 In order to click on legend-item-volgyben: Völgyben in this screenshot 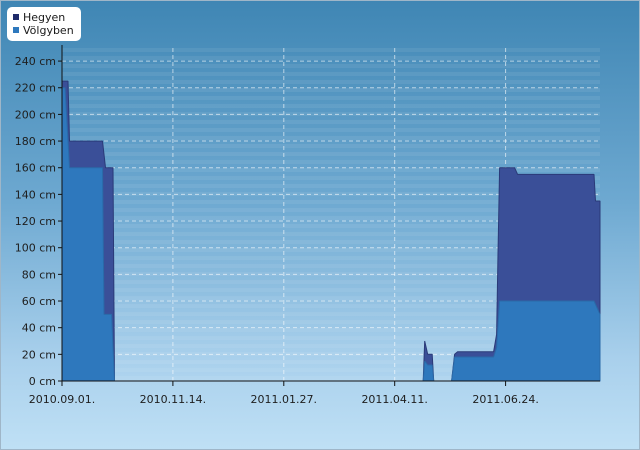, I will do `click(43, 30)`.